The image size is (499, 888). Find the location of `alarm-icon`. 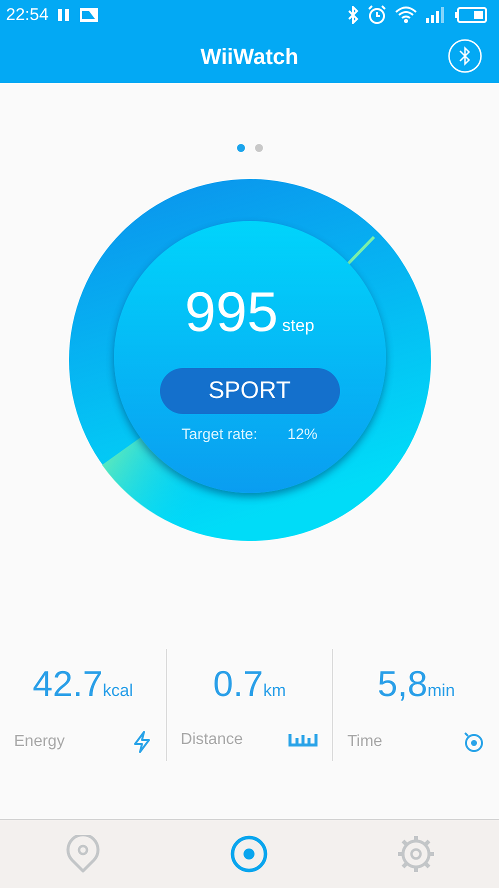

alarm-icon is located at coordinates (377, 15).